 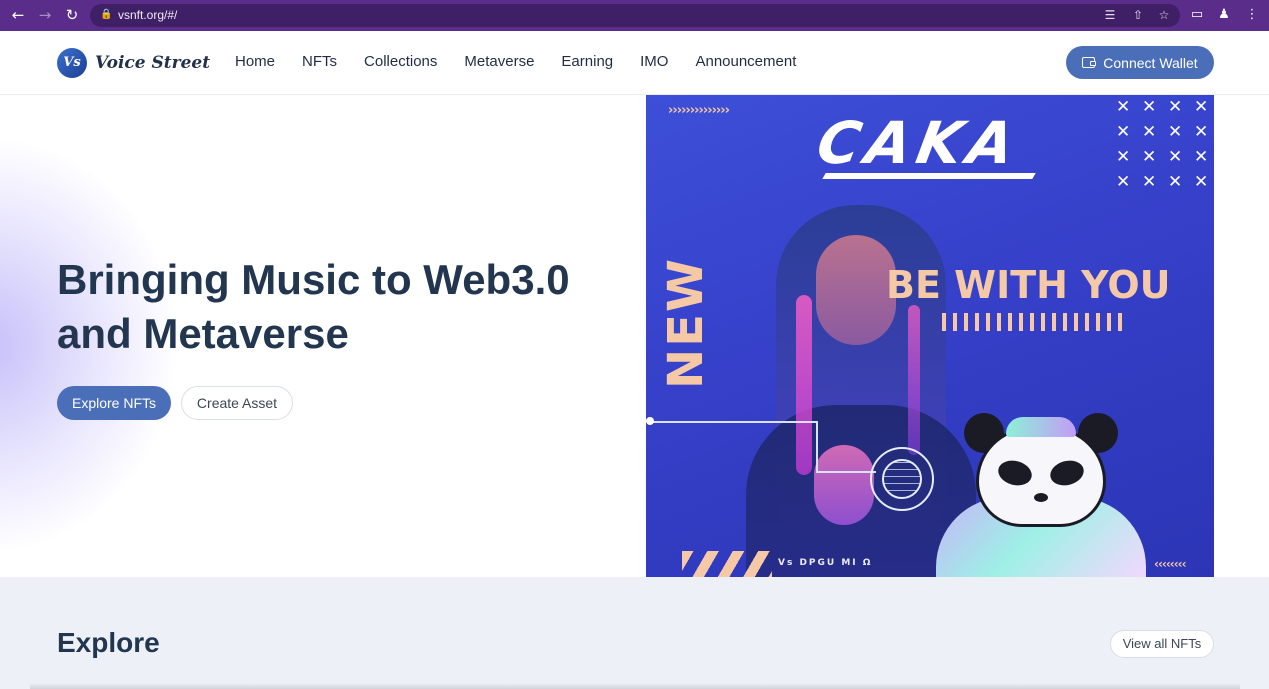 I want to click on explore-title: Explore, so click(x=108, y=642).